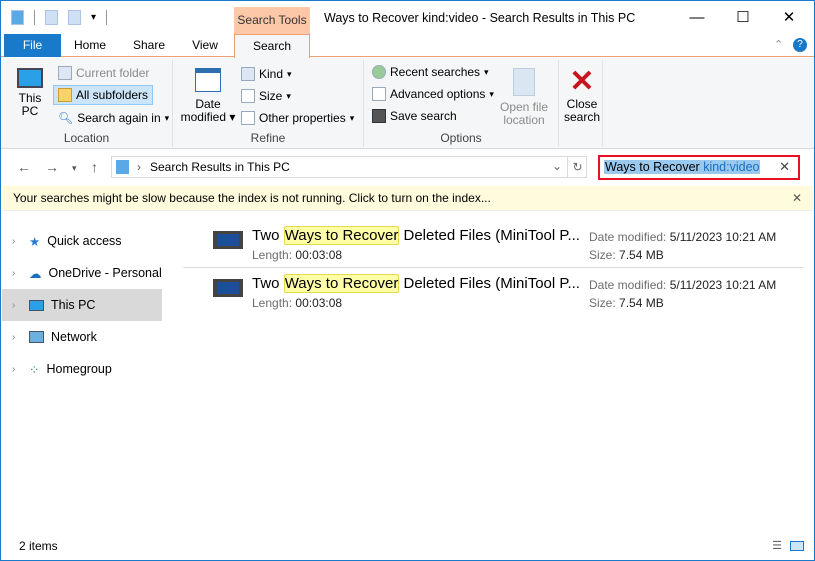 Image resolution: width=815 pixels, height=561 pixels. I want to click on group-label: Location, so click(86, 138).